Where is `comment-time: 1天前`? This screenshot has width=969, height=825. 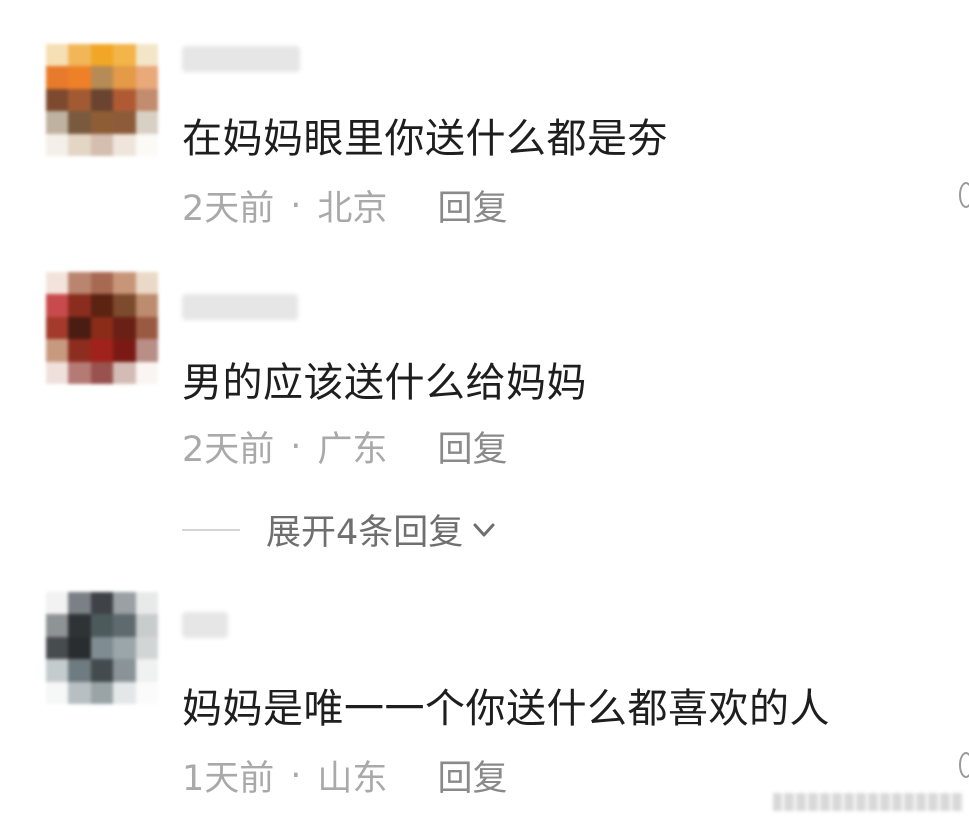
comment-time: 1天前 is located at coordinates (228, 779).